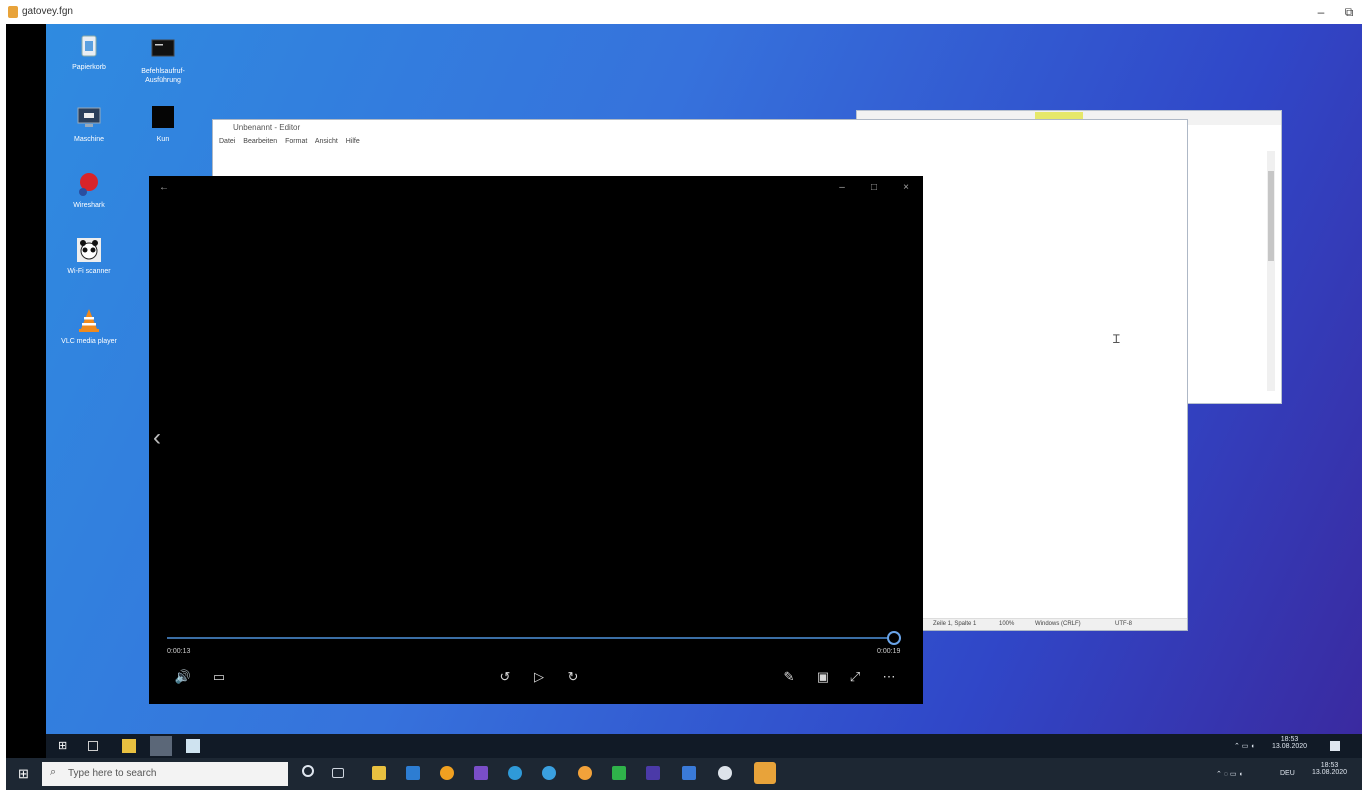 The image size is (1367, 790). Describe the element at coordinates (1058, 624) in the screenshot. I see `status-eol: Windows (CRLF)` at that location.